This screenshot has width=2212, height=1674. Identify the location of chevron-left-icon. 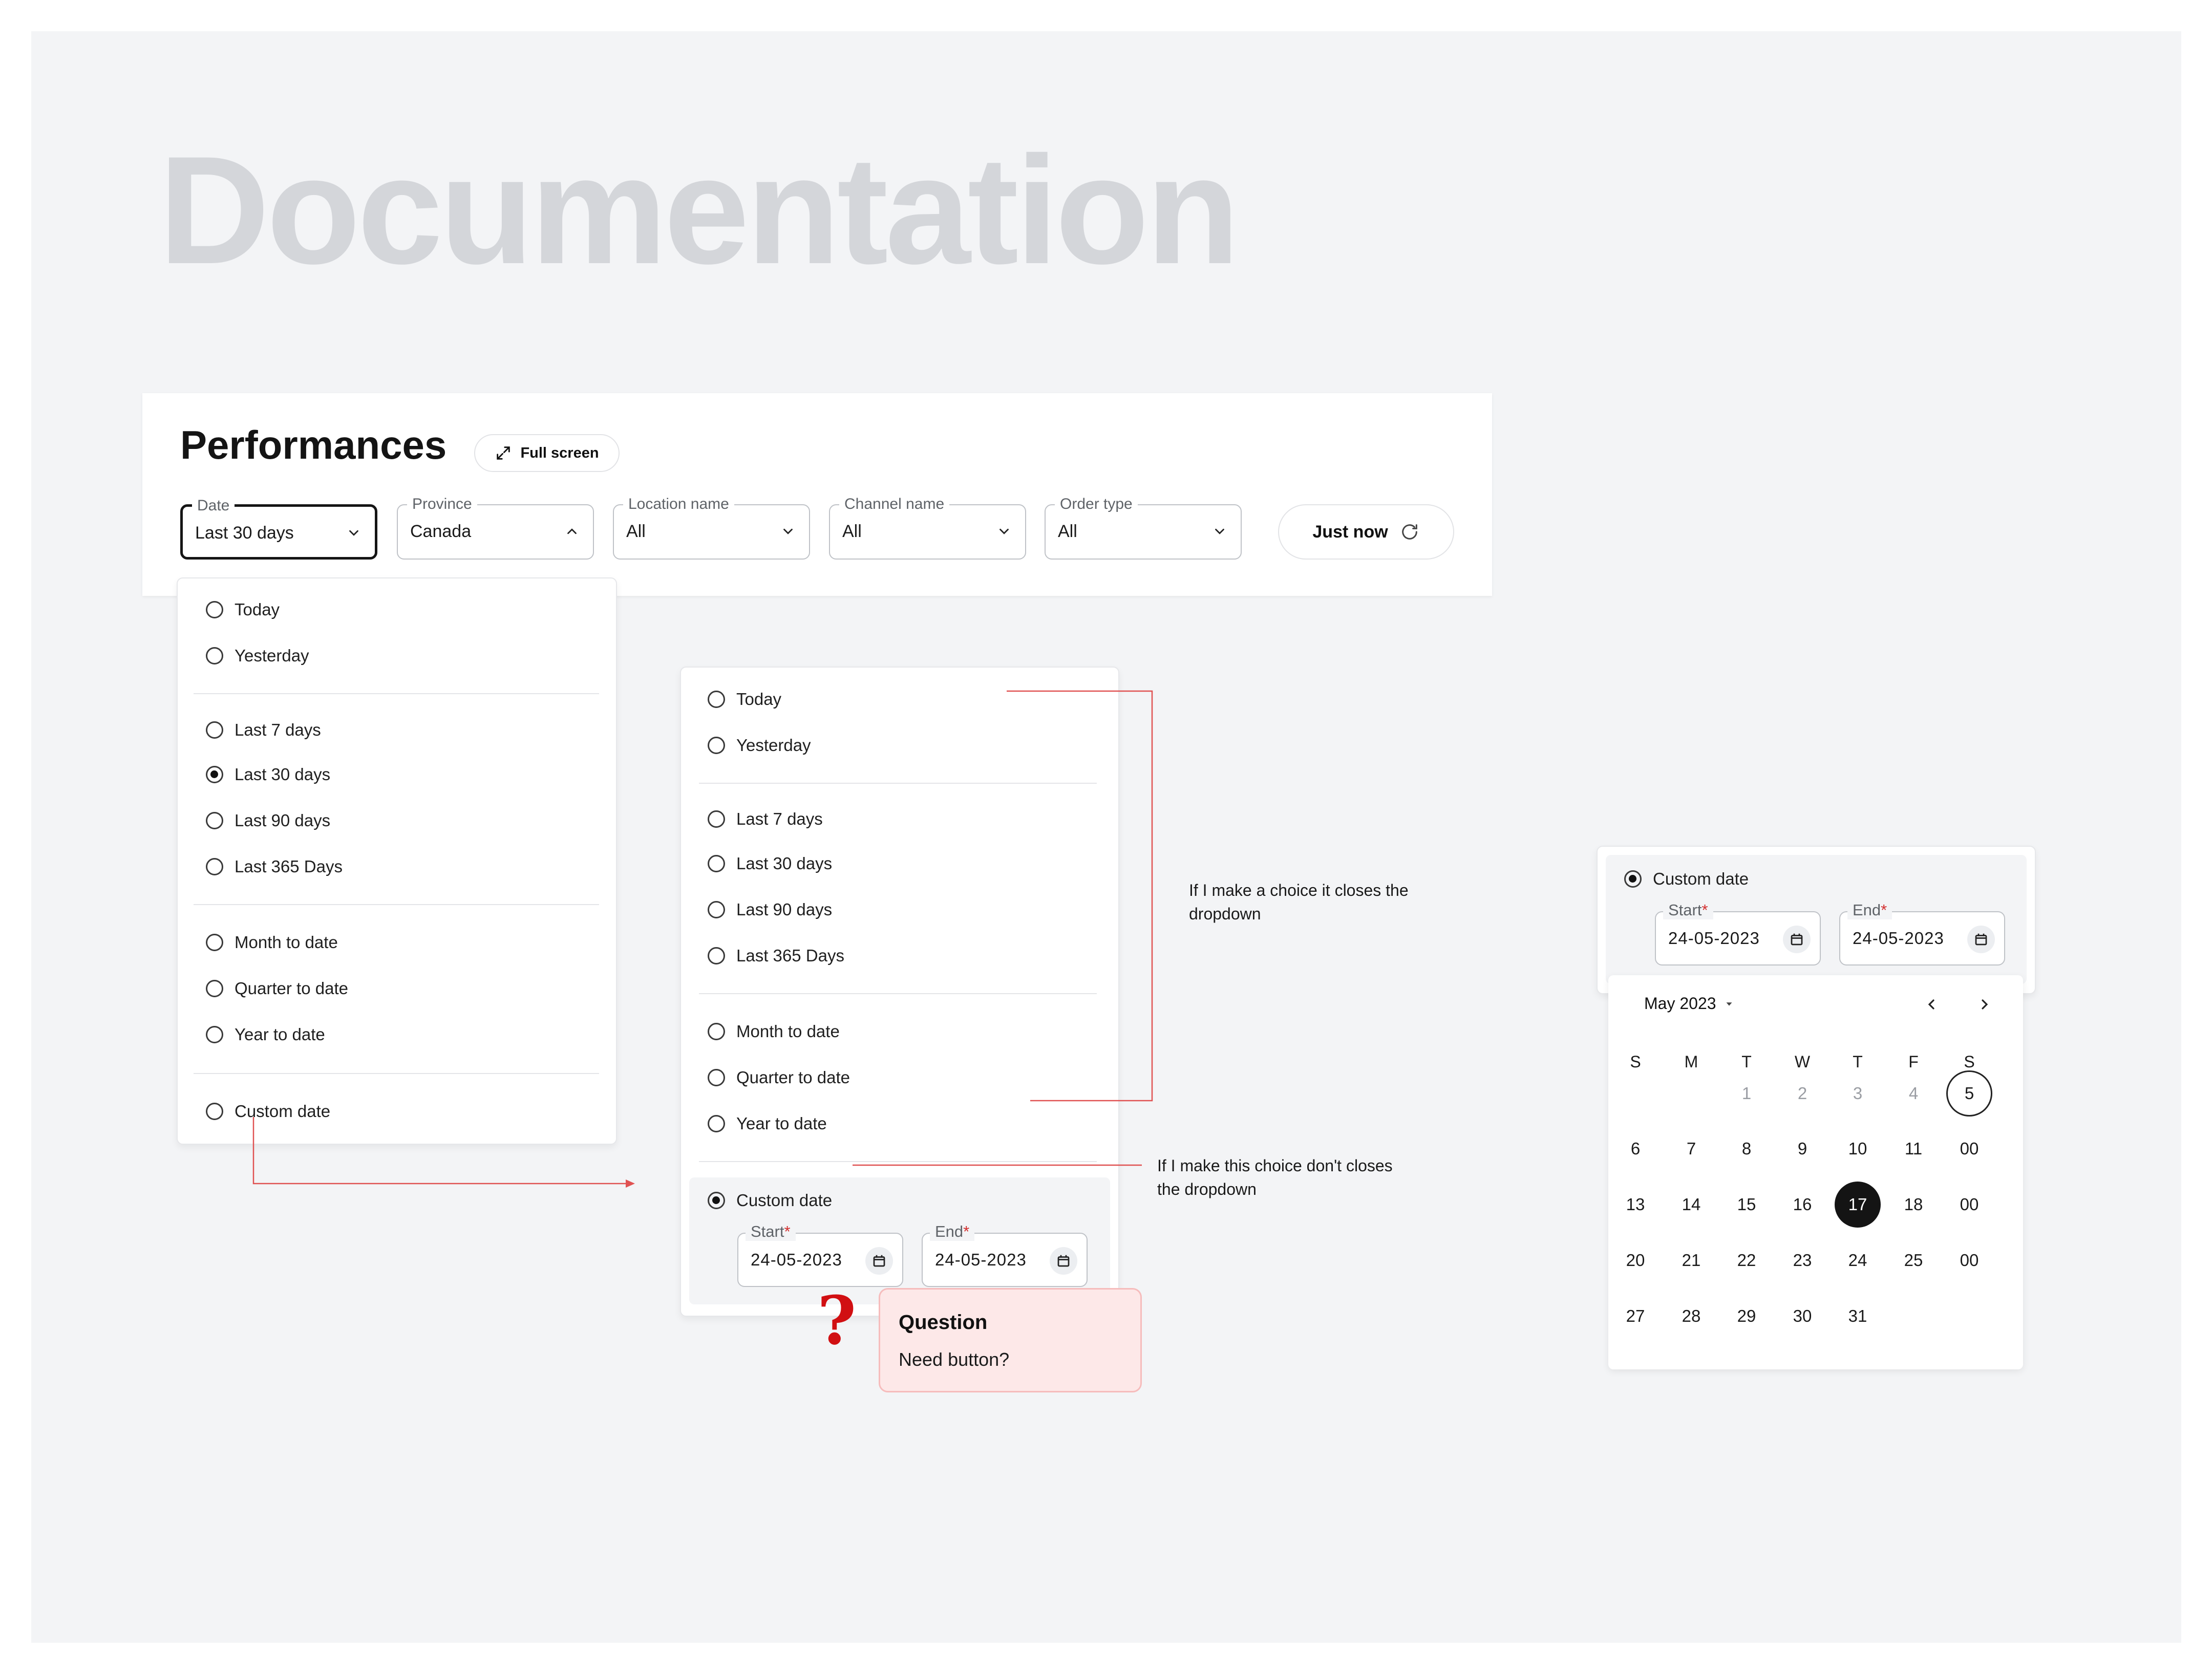
(1931, 1004).